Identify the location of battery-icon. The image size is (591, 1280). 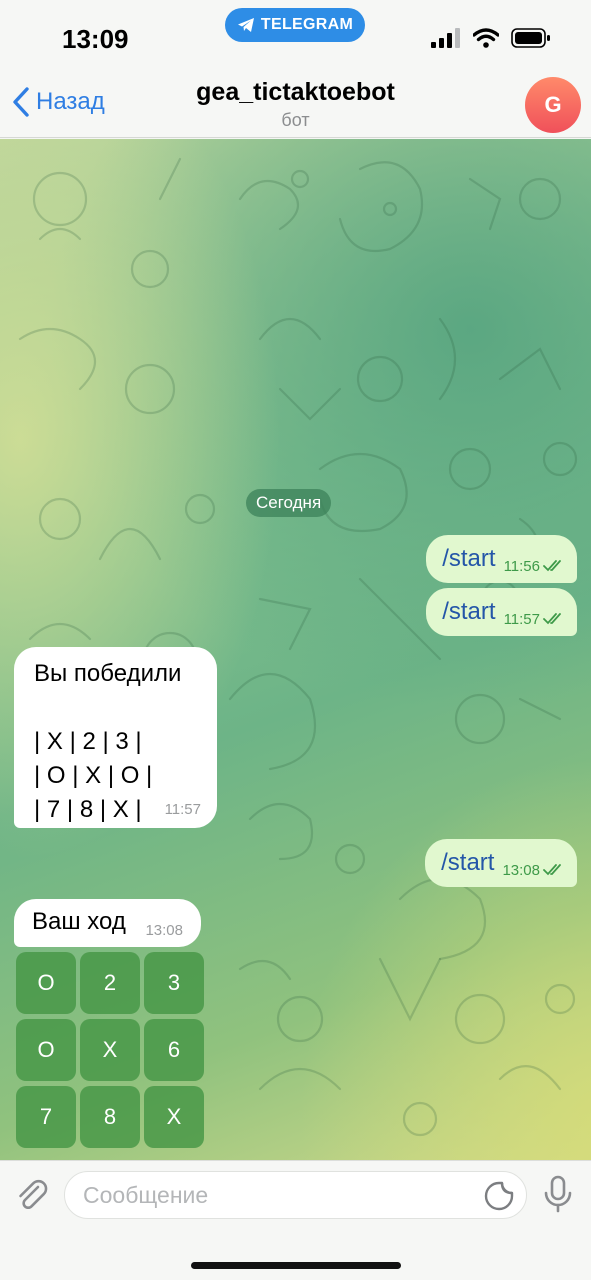
(530, 38).